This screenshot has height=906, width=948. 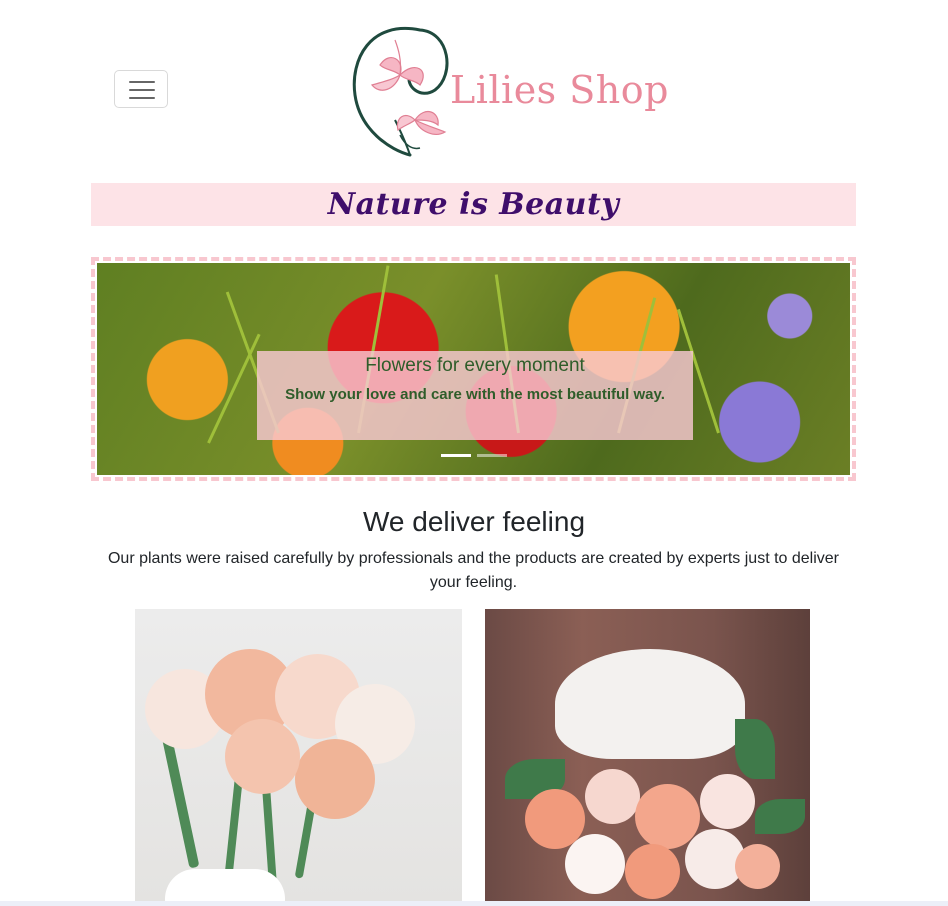 What do you see at coordinates (474, 521) in the screenshot?
I see `section-heading: We deliver feeling` at bounding box center [474, 521].